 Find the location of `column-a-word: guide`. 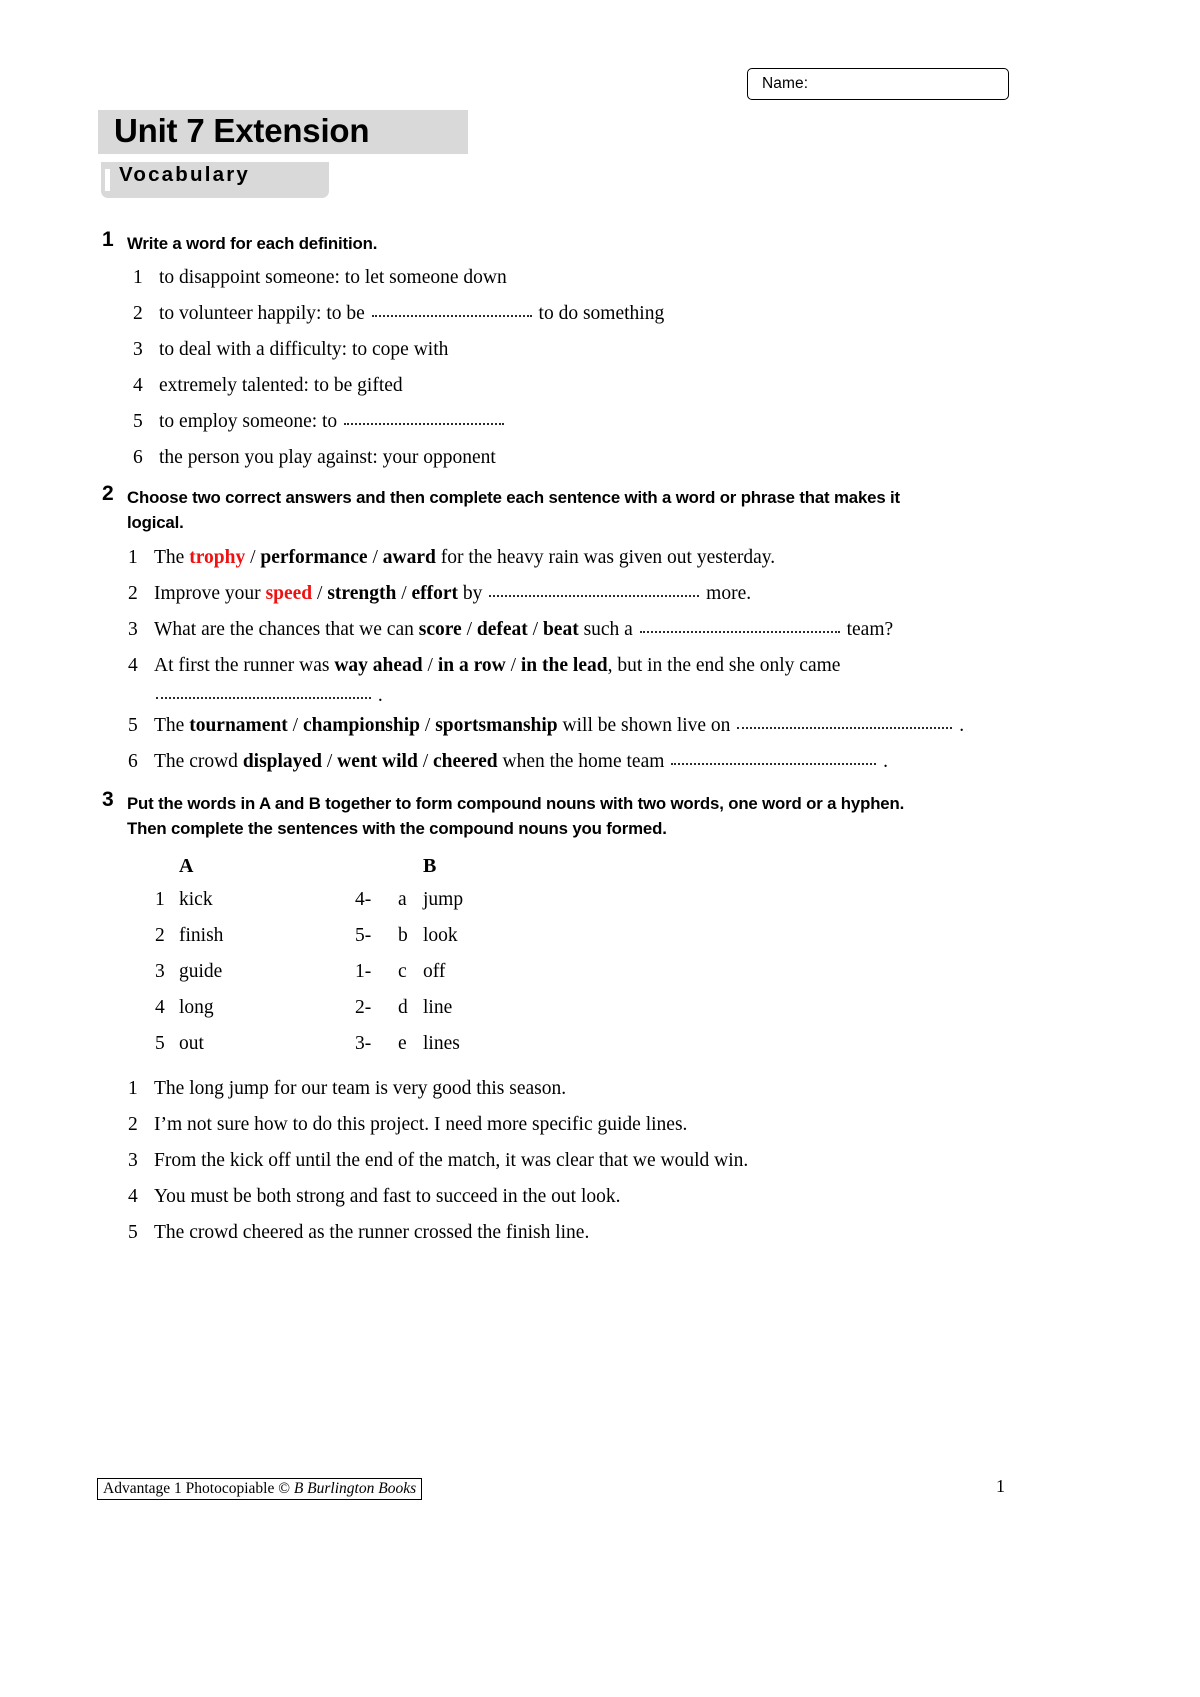

column-a-word: guide is located at coordinates (201, 971).